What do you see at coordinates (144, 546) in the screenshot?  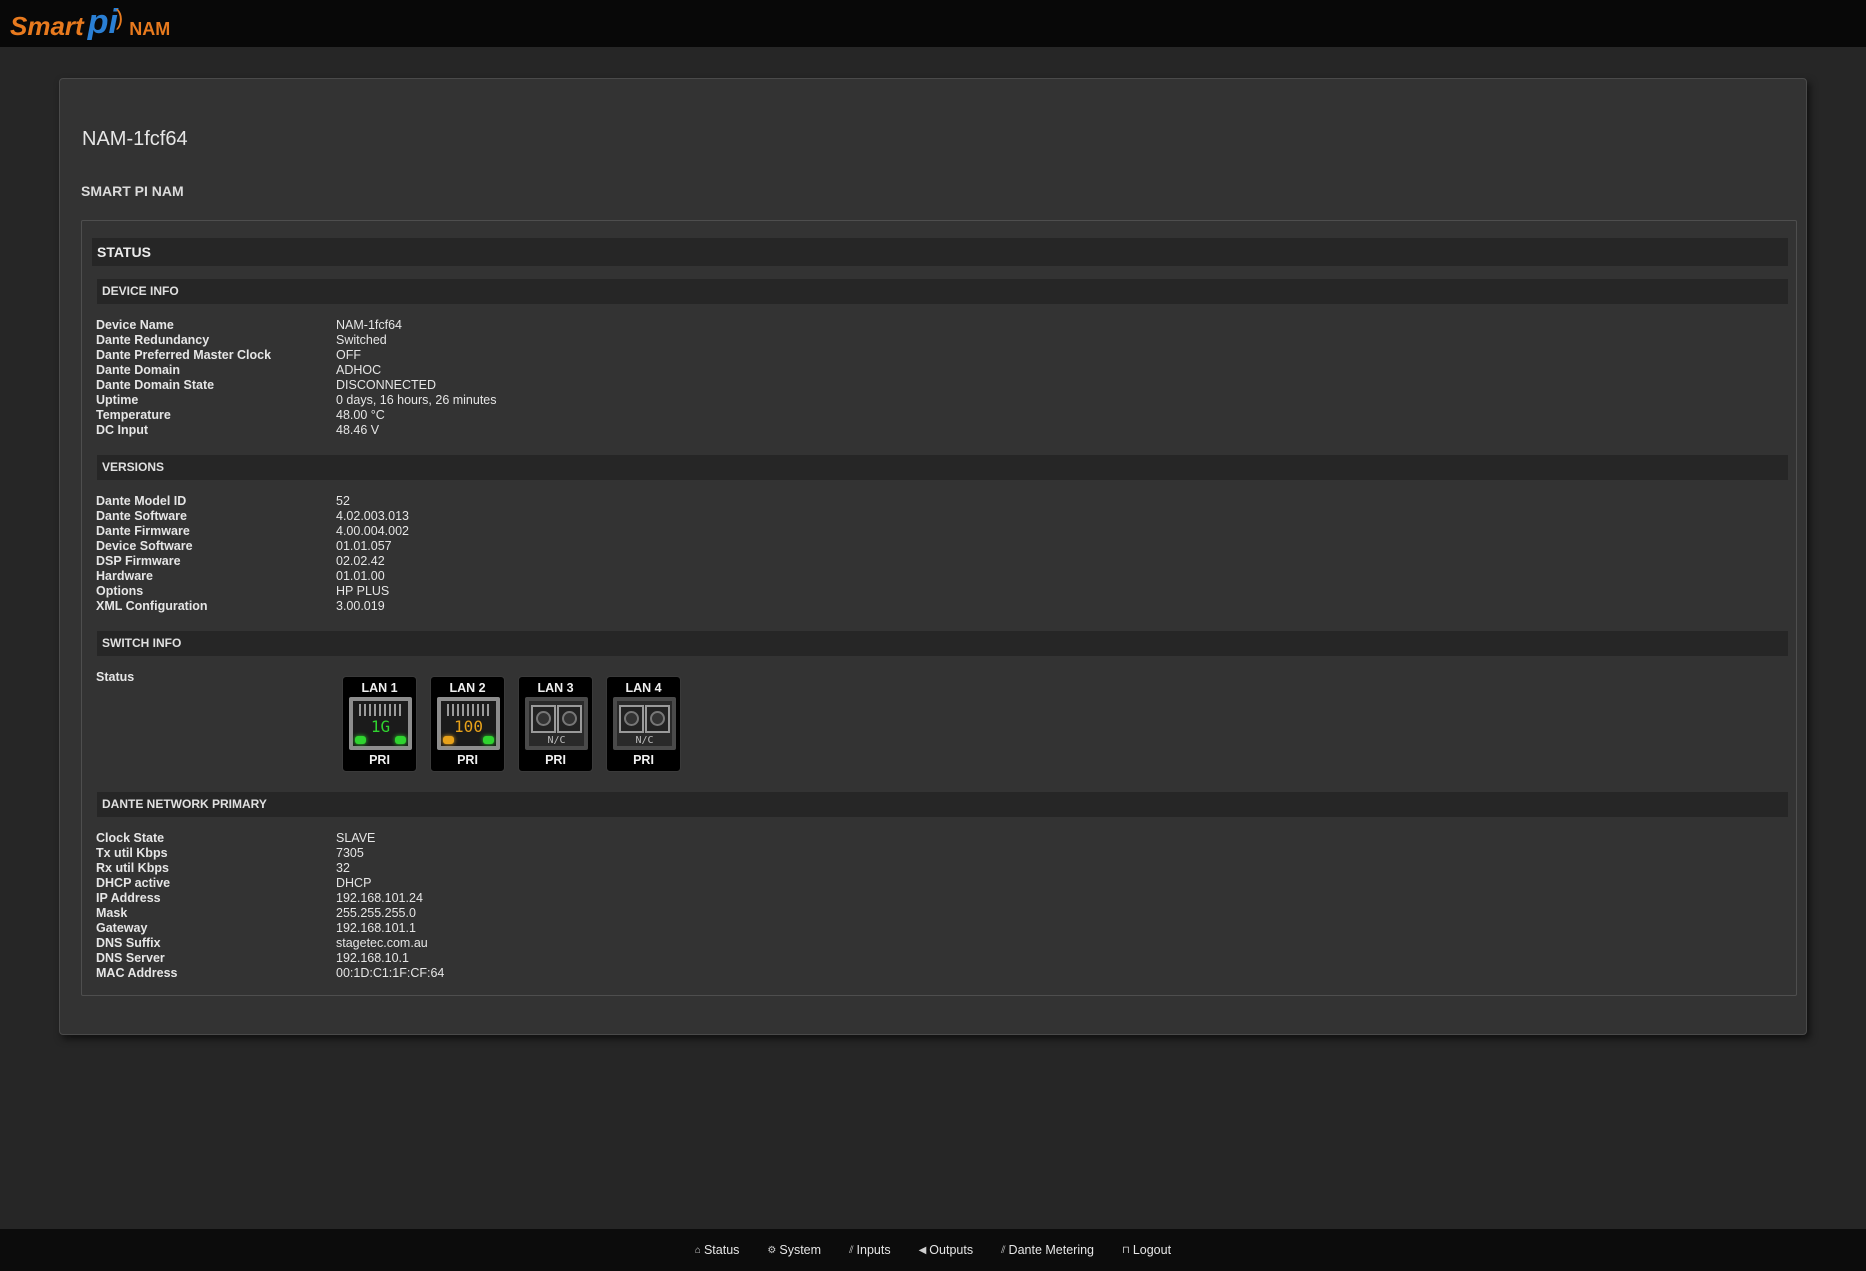 I see `info-label: Device Software` at bounding box center [144, 546].